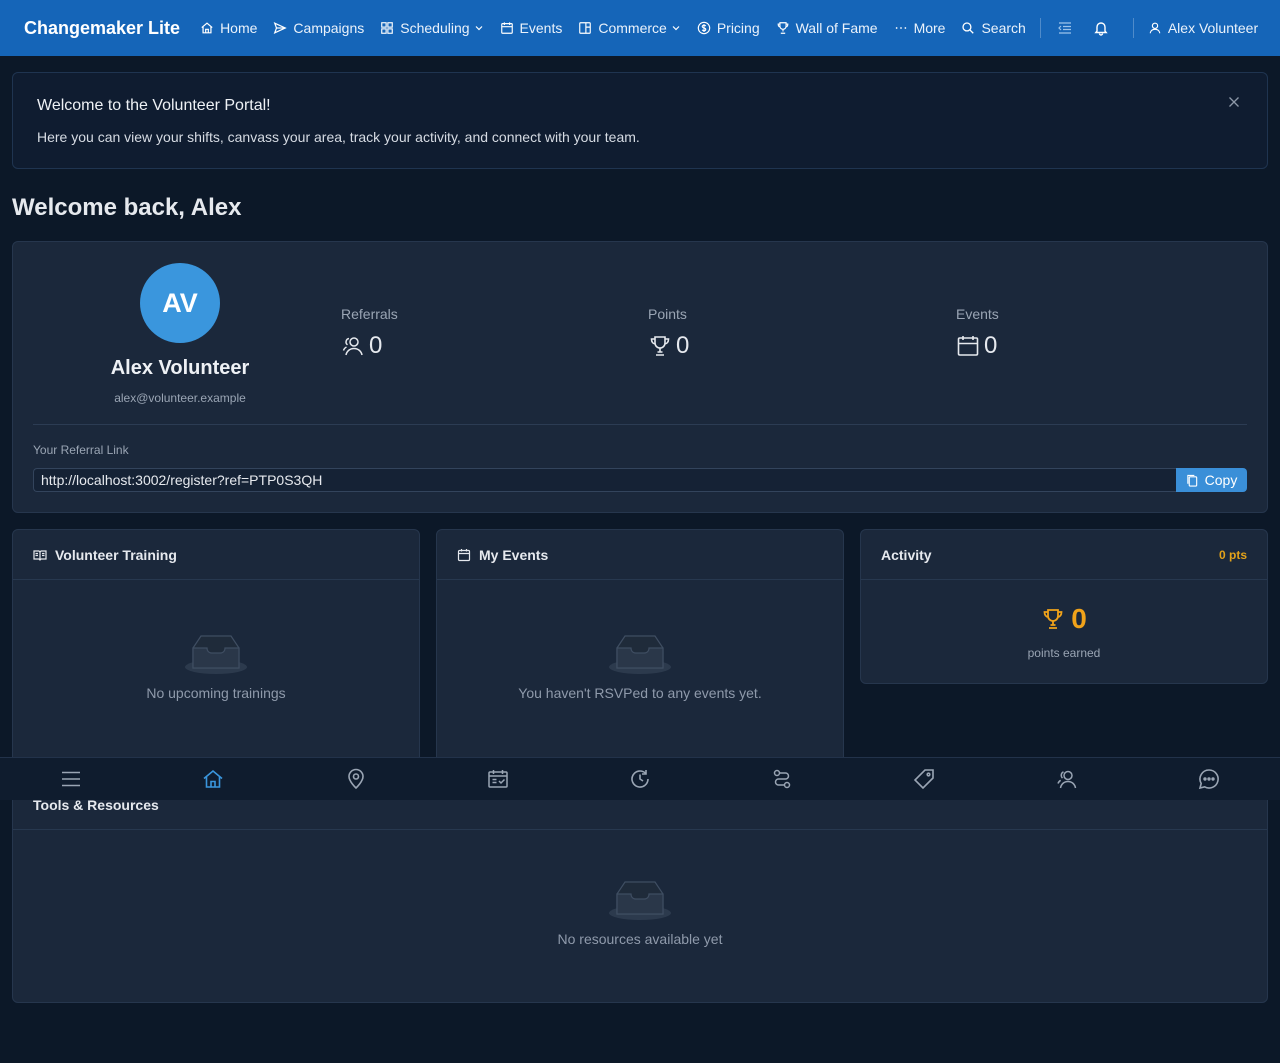  I want to click on copy-button: Copy, so click(1211, 480).